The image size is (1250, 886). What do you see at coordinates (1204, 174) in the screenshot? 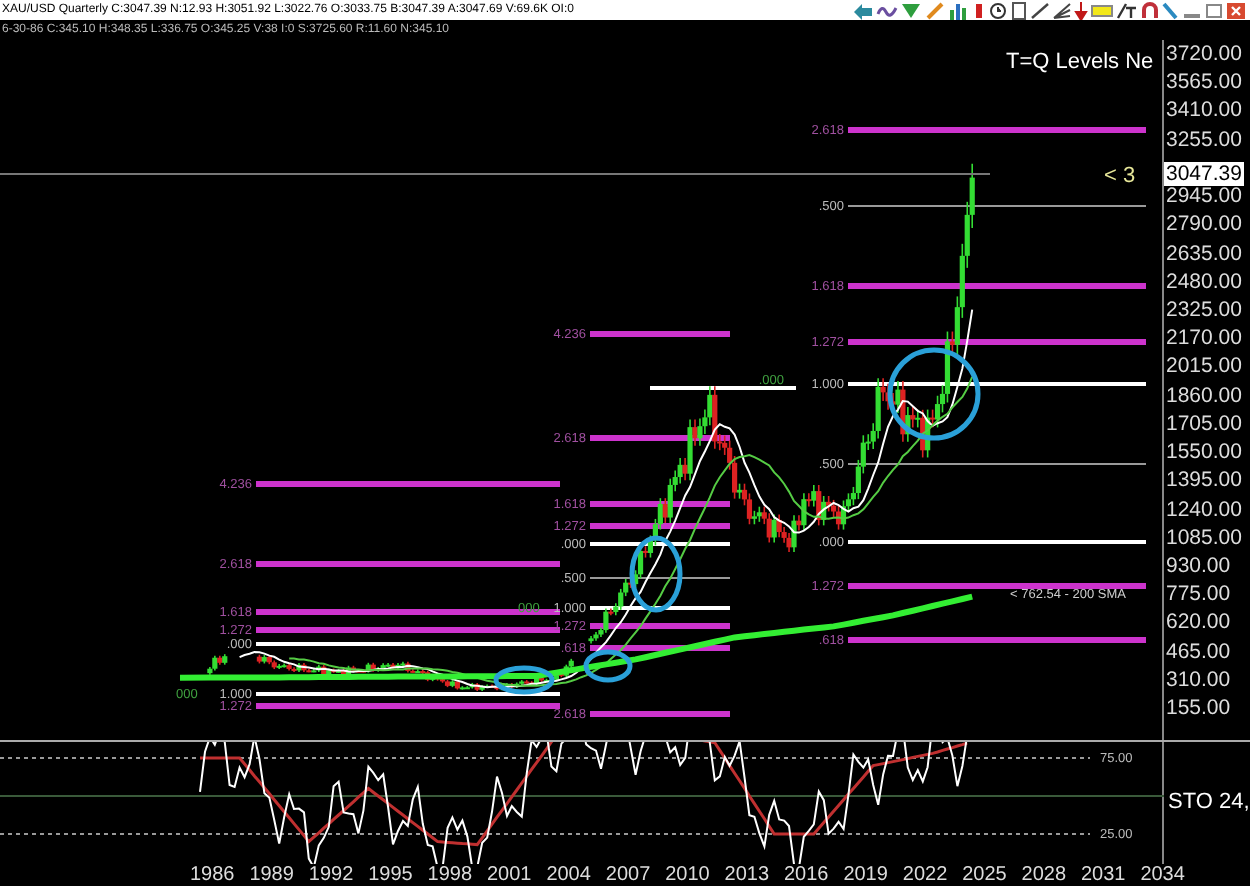
I see `last-price-label: 3047.39` at bounding box center [1204, 174].